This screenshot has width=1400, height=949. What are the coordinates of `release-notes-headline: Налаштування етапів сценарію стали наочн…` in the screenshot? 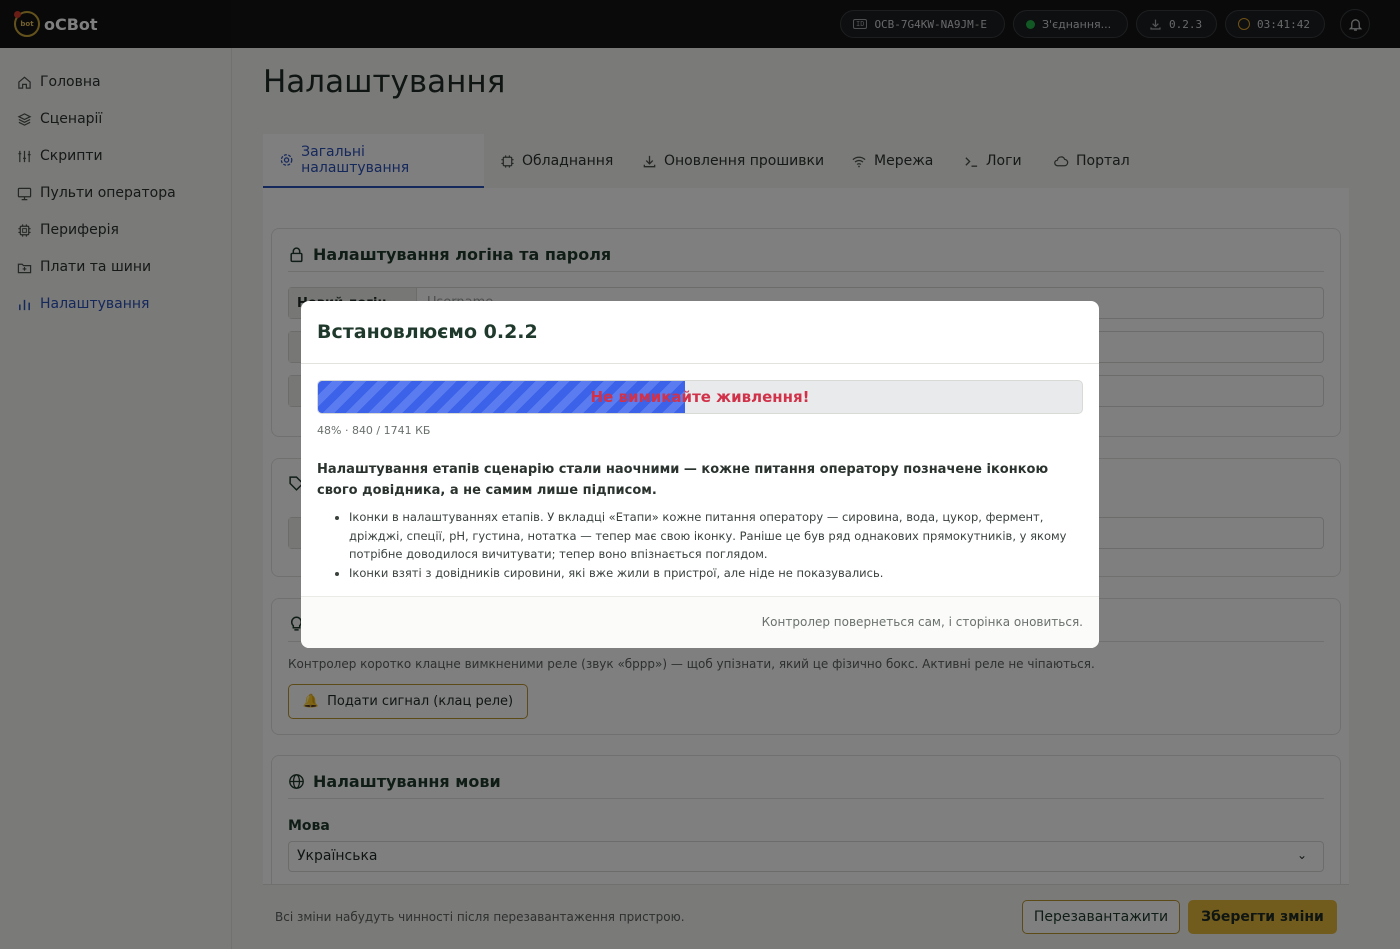 It's located at (683, 480).